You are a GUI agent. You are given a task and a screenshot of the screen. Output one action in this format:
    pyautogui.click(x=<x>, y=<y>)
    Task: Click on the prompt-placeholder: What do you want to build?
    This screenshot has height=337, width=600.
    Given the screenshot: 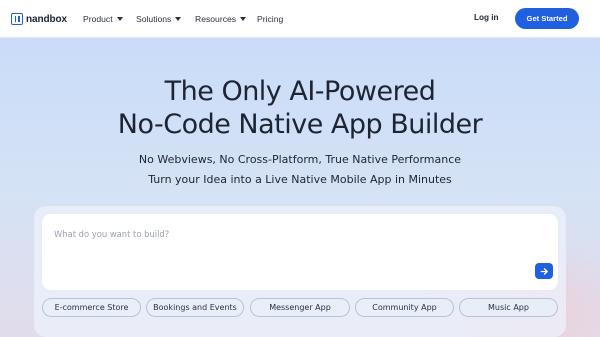 What is the action you would take?
    pyautogui.click(x=112, y=234)
    